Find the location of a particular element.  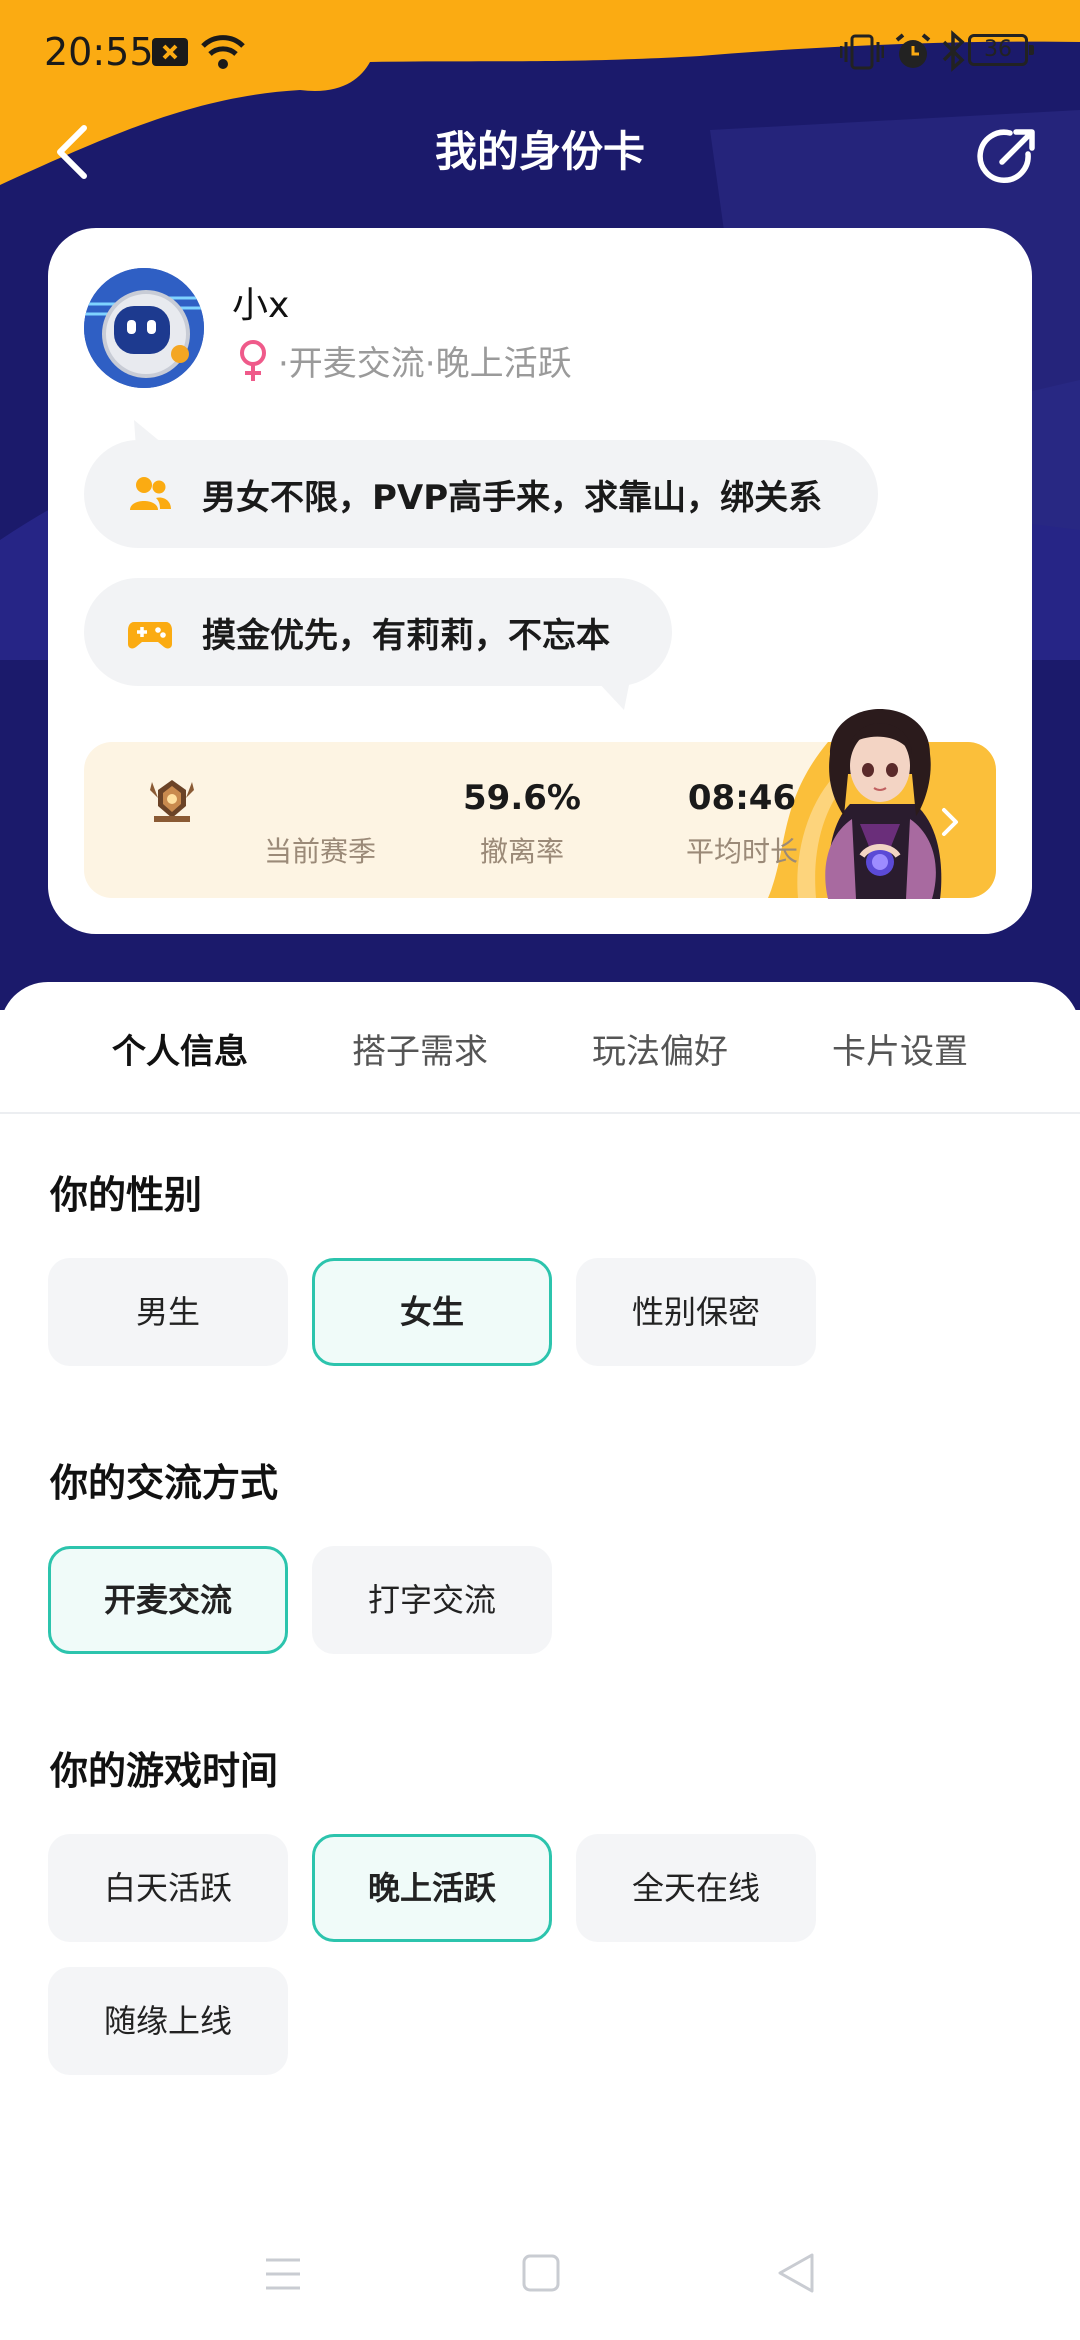

tab-play-preference: 玩法偏好 is located at coordinates (660, 1048).